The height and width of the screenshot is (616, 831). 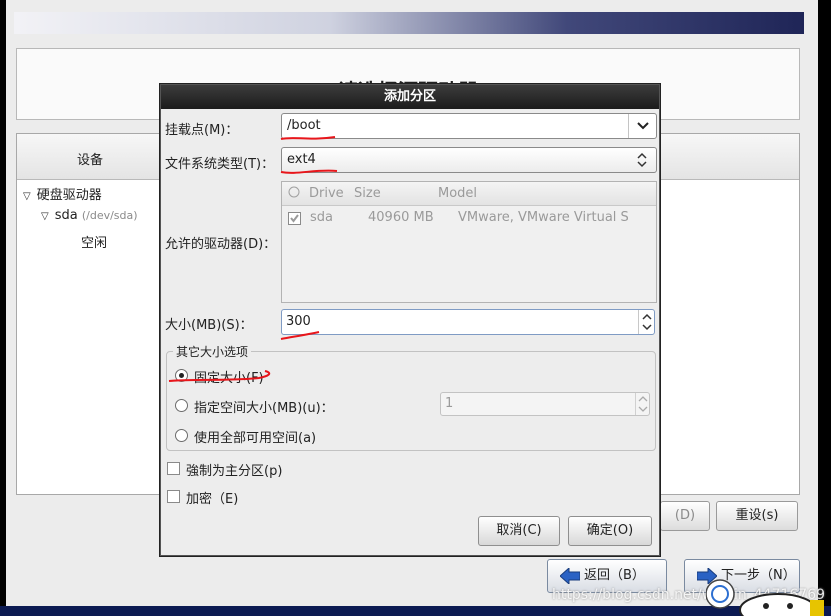 What do you see at coordinates (308, 138) in the screenshot?
I see `annotation-underline-mount` at bounding box center [308, 138].